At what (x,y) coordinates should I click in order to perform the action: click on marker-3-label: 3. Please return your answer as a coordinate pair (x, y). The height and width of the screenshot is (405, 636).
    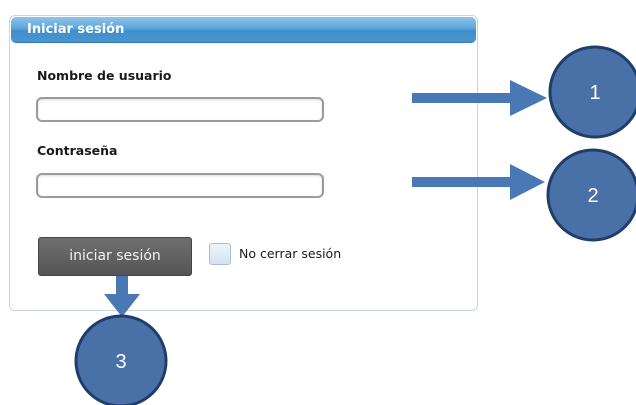
    Looking at the image, I should click on (120, 362).